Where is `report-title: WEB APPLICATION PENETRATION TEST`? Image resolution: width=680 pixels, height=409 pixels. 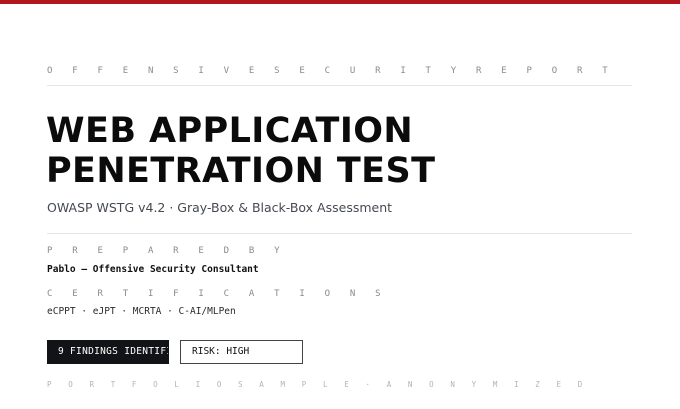 report-title: WEB APPLICATION PENETRATION TEST is located at coordinates (240, 151).